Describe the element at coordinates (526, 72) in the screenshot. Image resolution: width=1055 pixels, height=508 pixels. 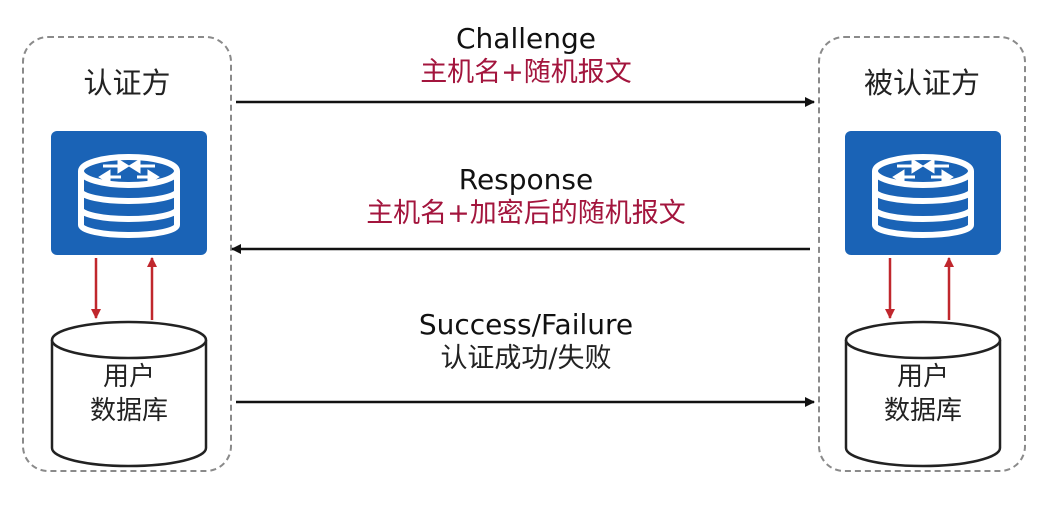
I see `challenge-content: 主机名+随机报文` at that location.